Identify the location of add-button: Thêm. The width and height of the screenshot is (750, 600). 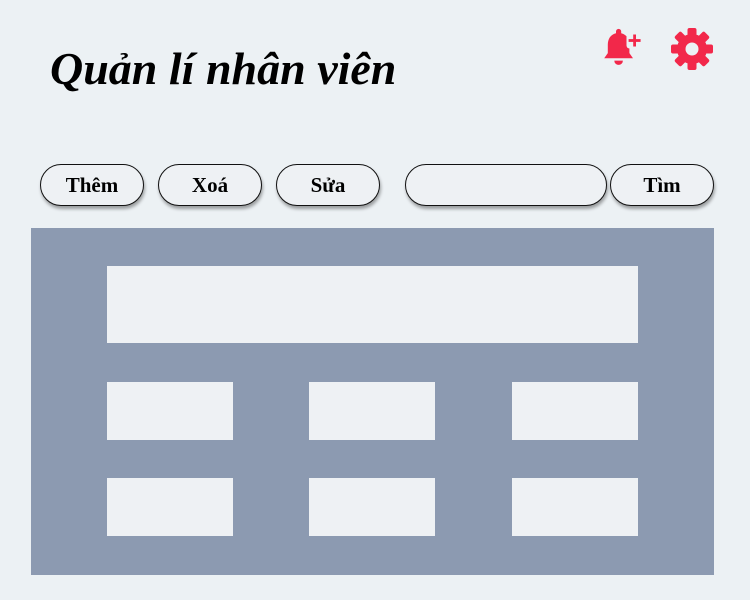
(92, 185).